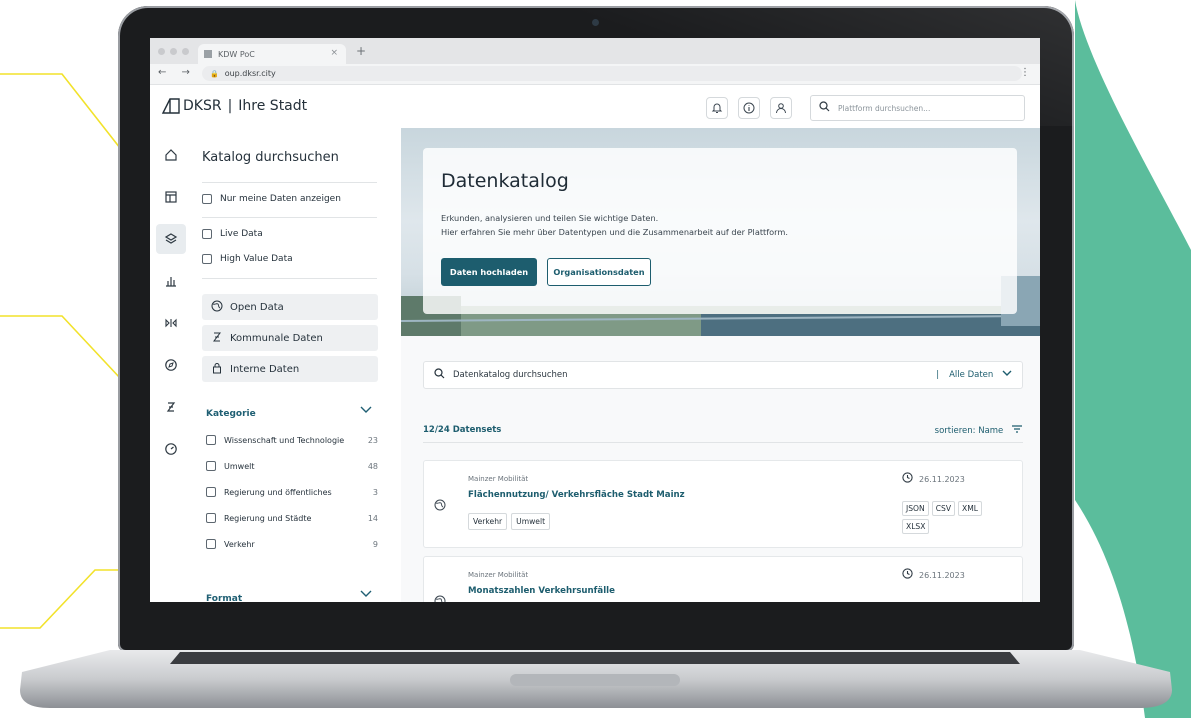 Image resolution: width=1191 pixels, height=718 pixels. Describe the element at coordinates (171, 407) in the screenshot. I see `z-icon` at that location.